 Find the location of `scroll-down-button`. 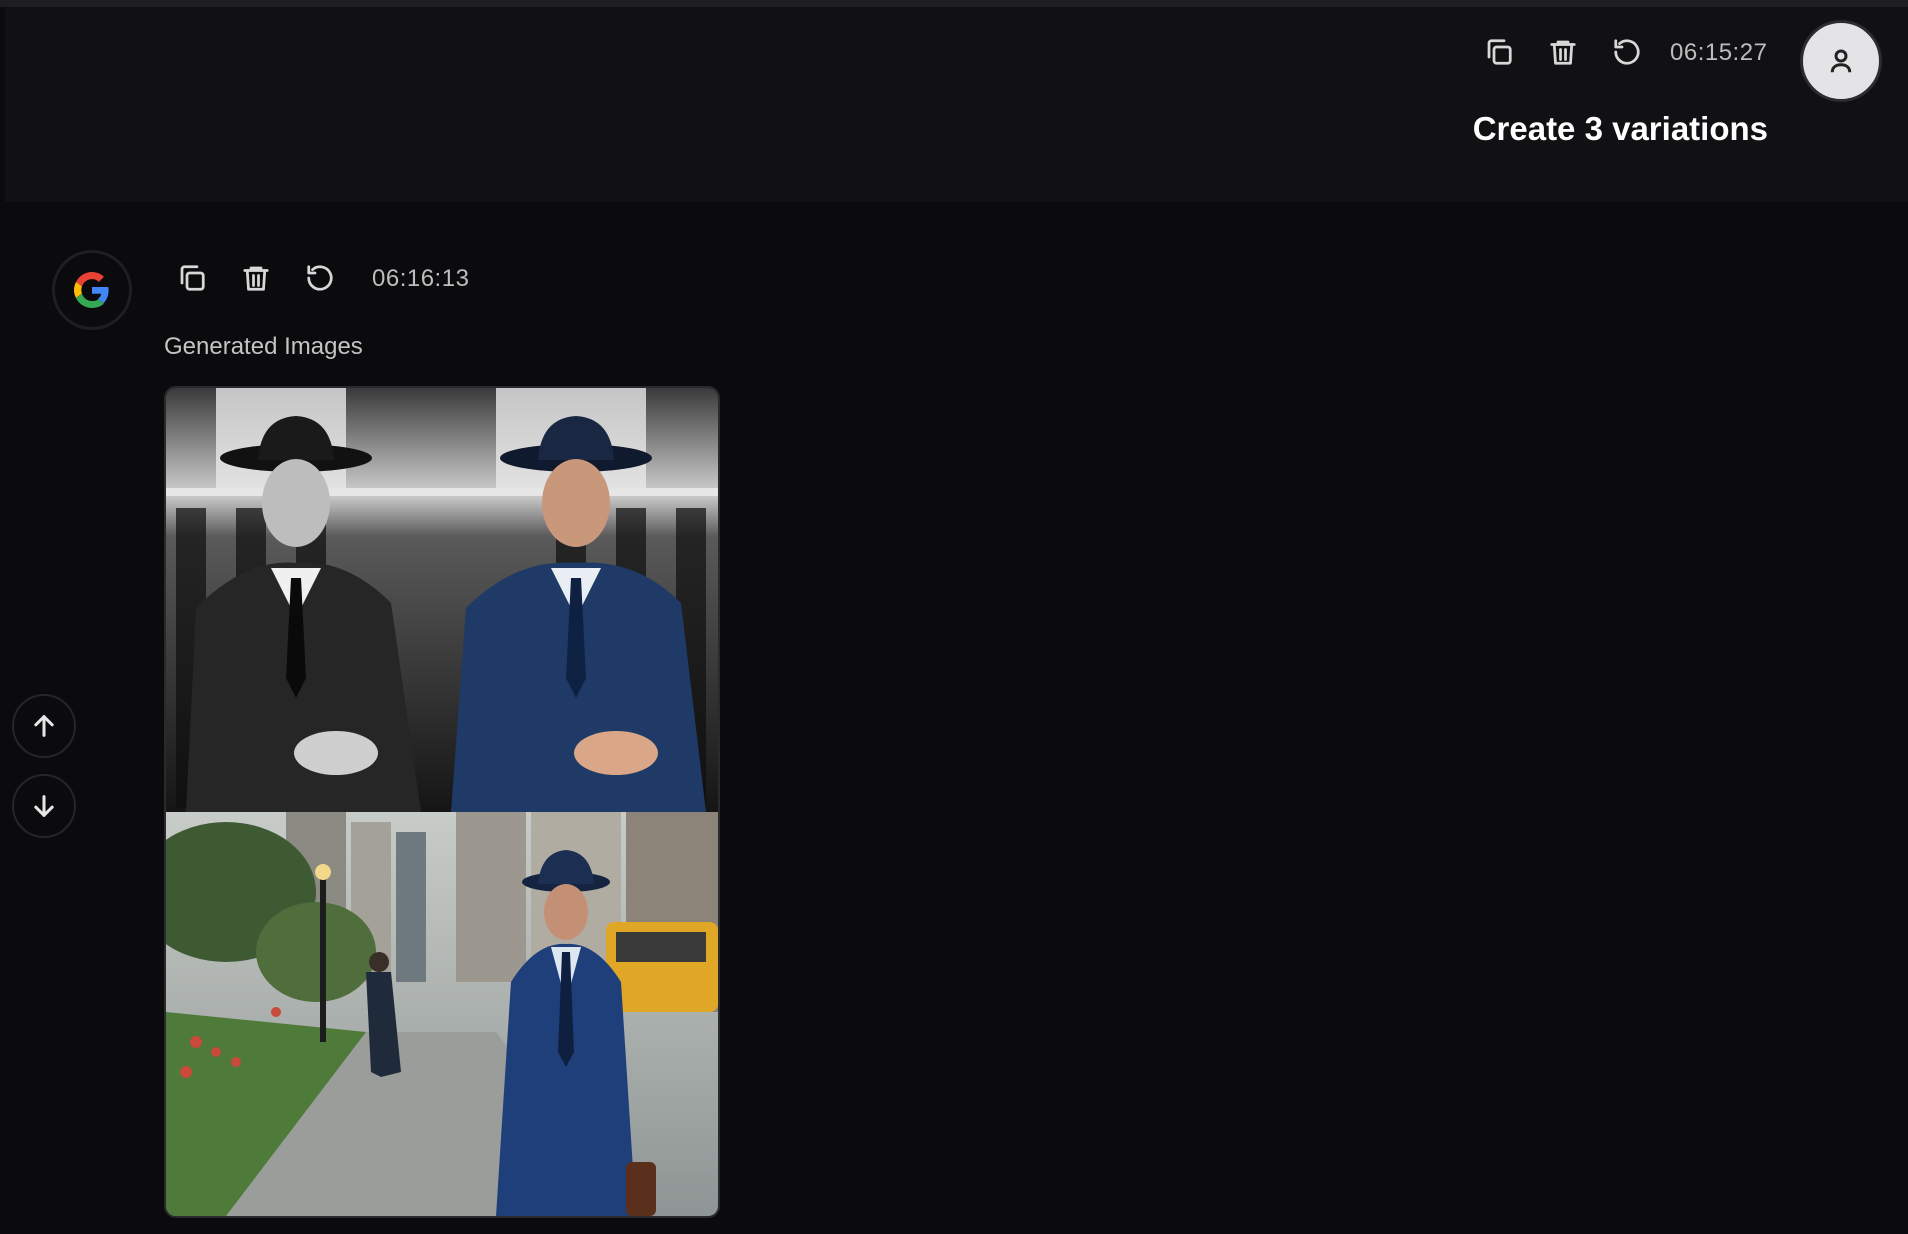

scroll-down-button is located at coordinates (44, 806).